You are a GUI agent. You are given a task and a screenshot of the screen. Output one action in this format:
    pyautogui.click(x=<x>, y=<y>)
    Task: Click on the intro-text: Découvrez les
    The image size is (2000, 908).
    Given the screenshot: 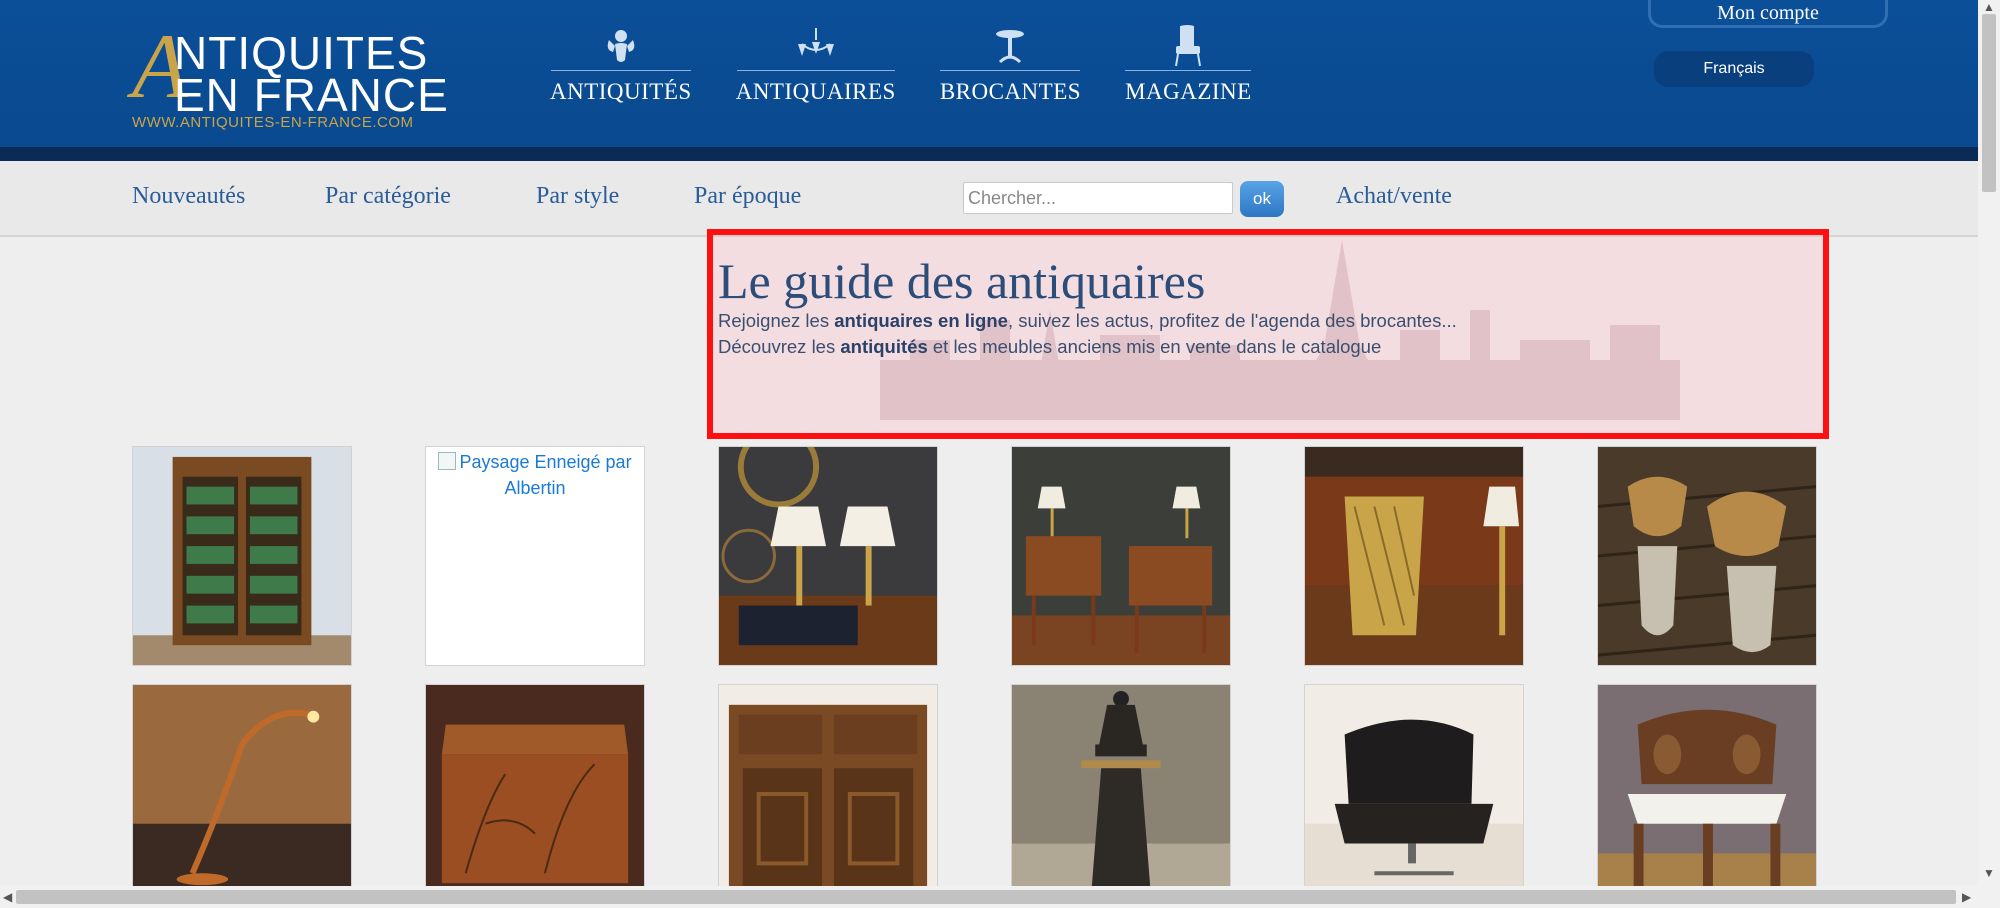 What is the action you would take?
    pyautogui.click(x=779, y=346)
    